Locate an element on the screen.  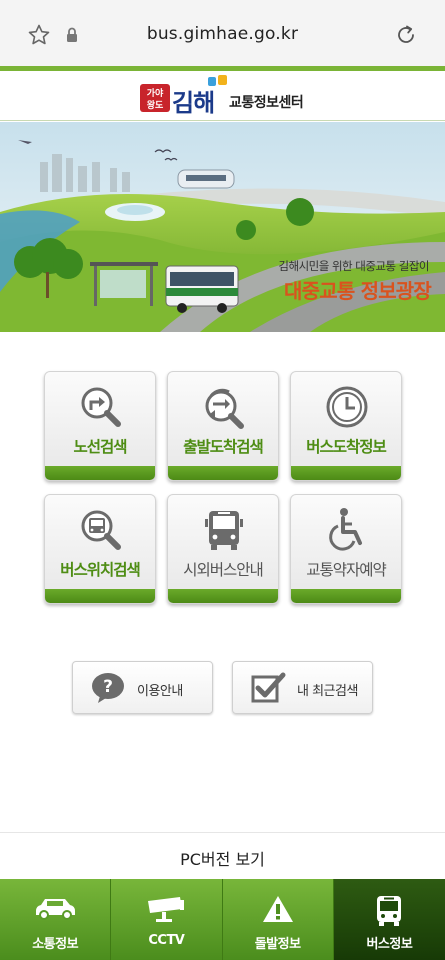
wheelchair-icon is located at coordinates (345, 529).